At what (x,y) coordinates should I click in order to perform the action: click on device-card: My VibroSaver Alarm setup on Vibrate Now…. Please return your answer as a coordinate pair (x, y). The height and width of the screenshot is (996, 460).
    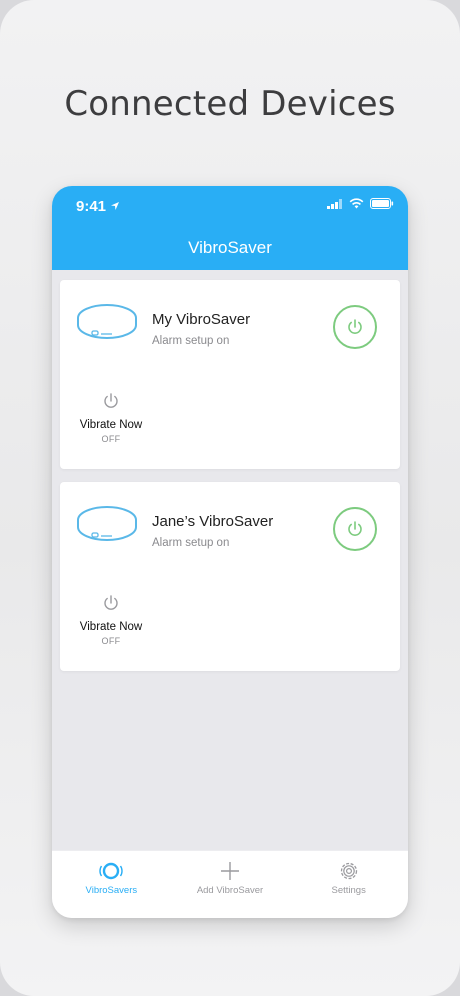
    Looking at the image, I should click on (230, 374).